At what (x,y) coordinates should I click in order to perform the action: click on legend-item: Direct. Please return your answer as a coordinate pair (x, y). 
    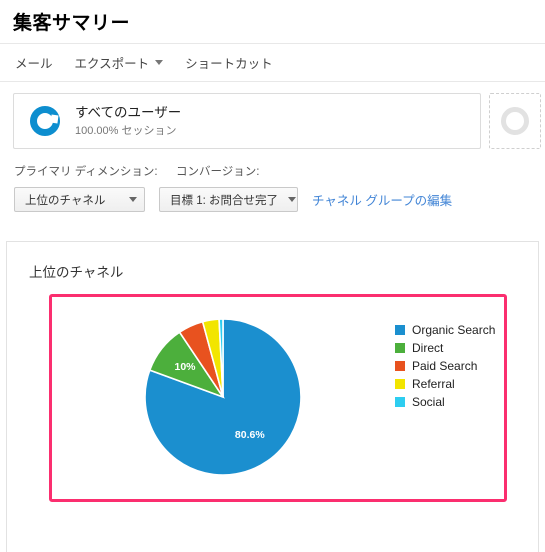
    Looking at the image, I should click on (445, 348).